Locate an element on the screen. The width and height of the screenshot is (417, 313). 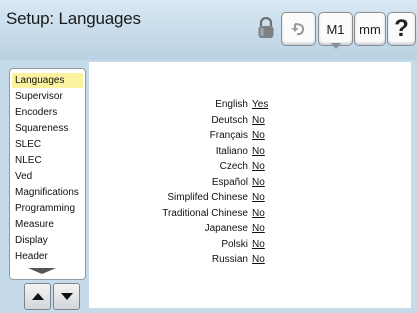
menu-item-supervisor: Supervisor is located at coordinates (47, 96).